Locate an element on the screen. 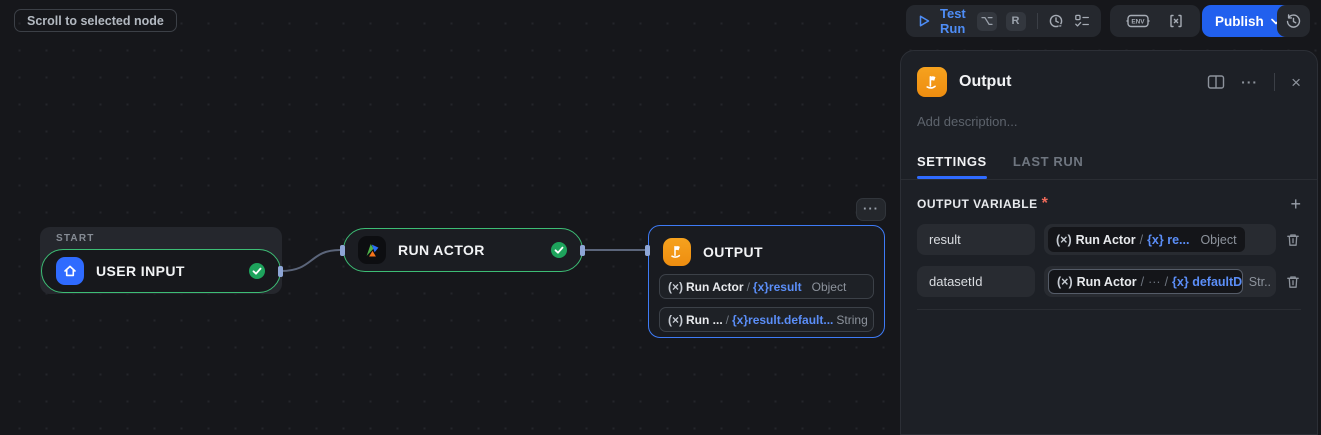  input-handle-output is located at coordinates (647, 250).